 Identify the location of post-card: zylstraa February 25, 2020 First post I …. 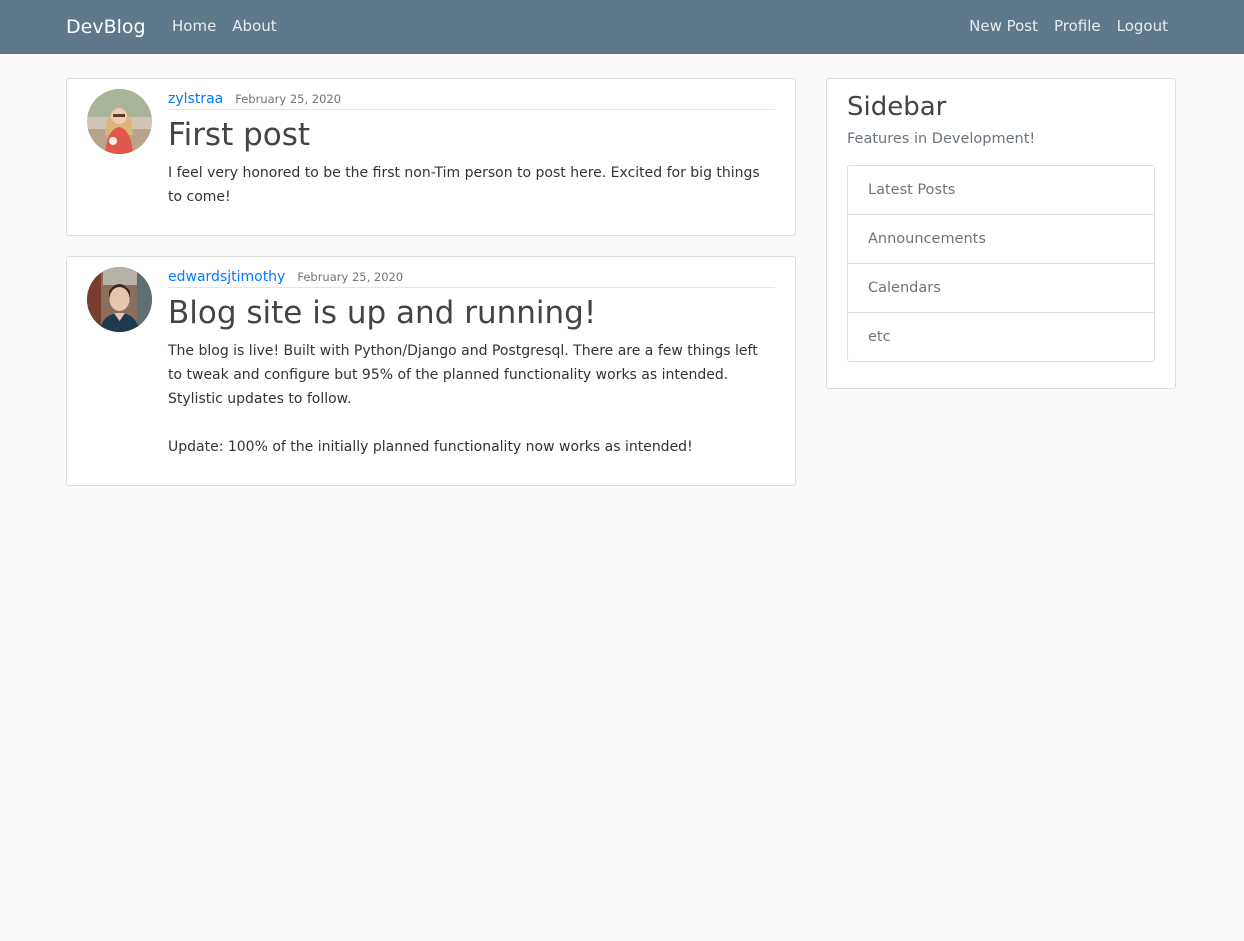
(431, 157).